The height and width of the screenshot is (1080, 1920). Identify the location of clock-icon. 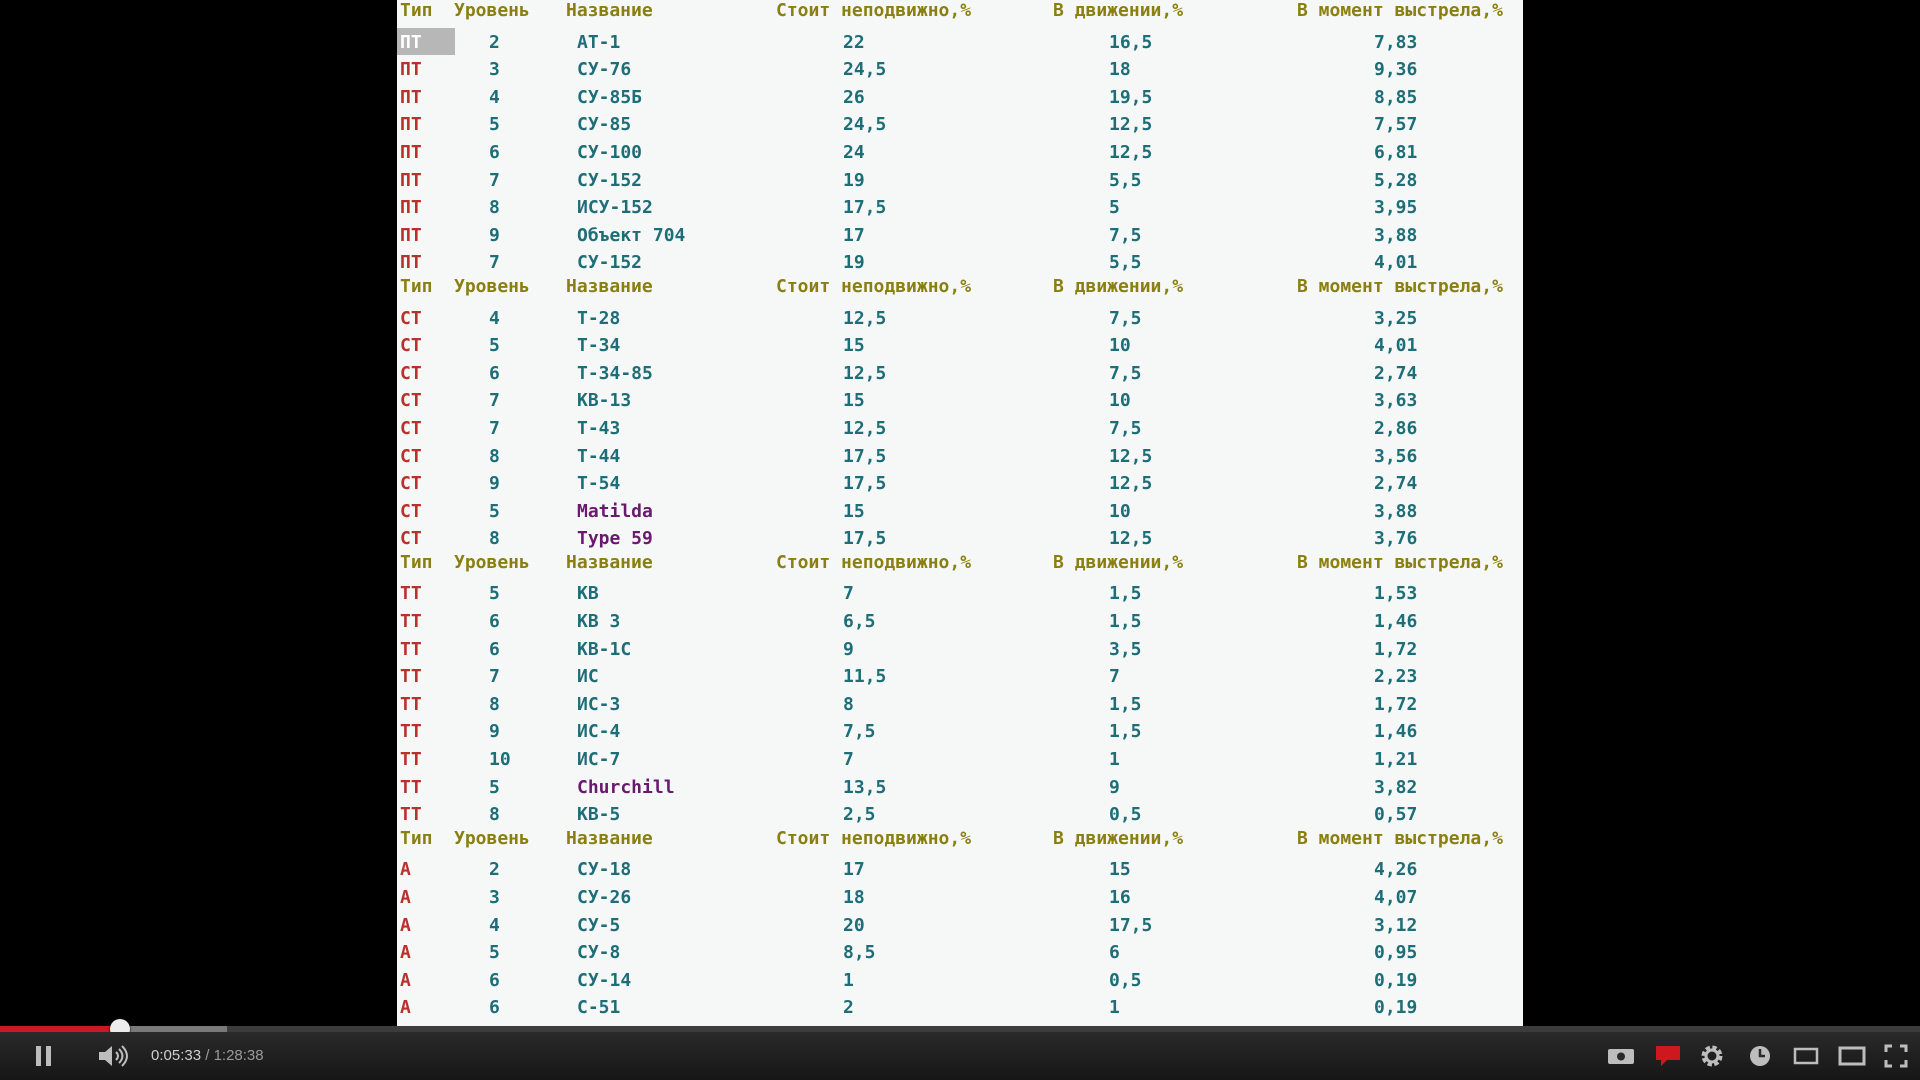
(1760, 1056).